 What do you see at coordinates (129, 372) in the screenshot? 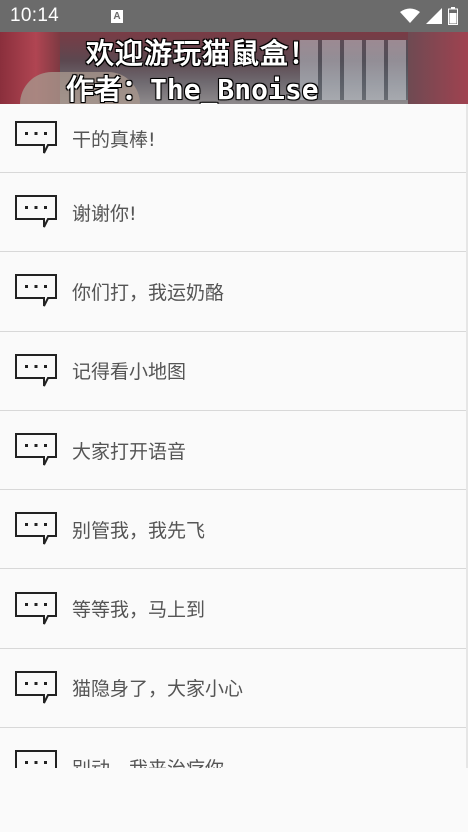
I see `list-item-label: 记得看小地图` at bounding box center [129, 372].